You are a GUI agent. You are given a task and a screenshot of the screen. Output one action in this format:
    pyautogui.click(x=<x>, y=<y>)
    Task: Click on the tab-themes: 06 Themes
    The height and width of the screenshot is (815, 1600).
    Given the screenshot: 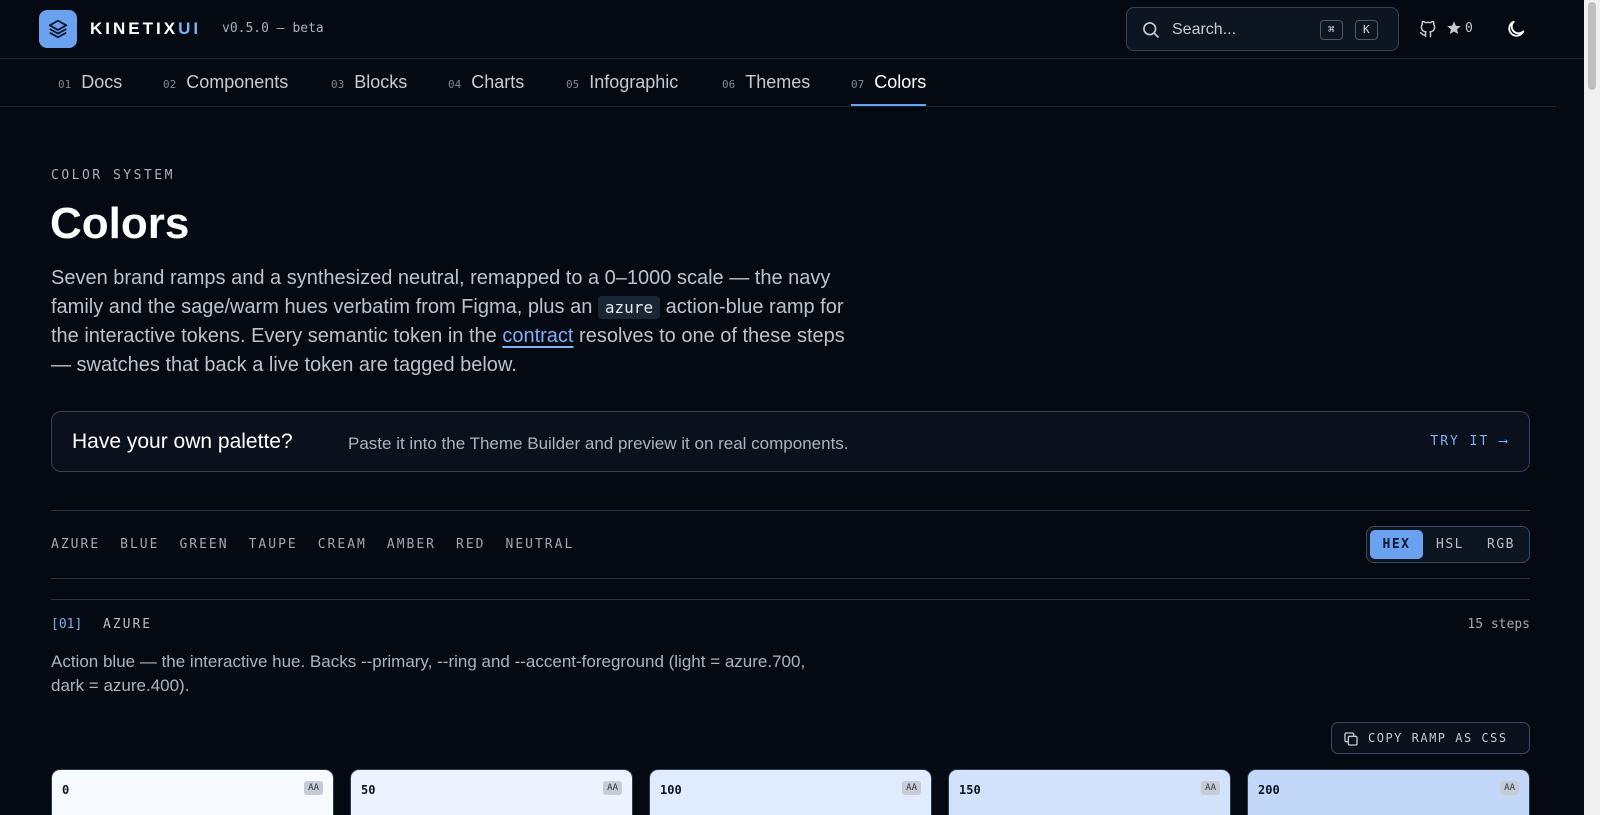 What is the action you would take?
    pyautogui.click(x=766, y=89)
    